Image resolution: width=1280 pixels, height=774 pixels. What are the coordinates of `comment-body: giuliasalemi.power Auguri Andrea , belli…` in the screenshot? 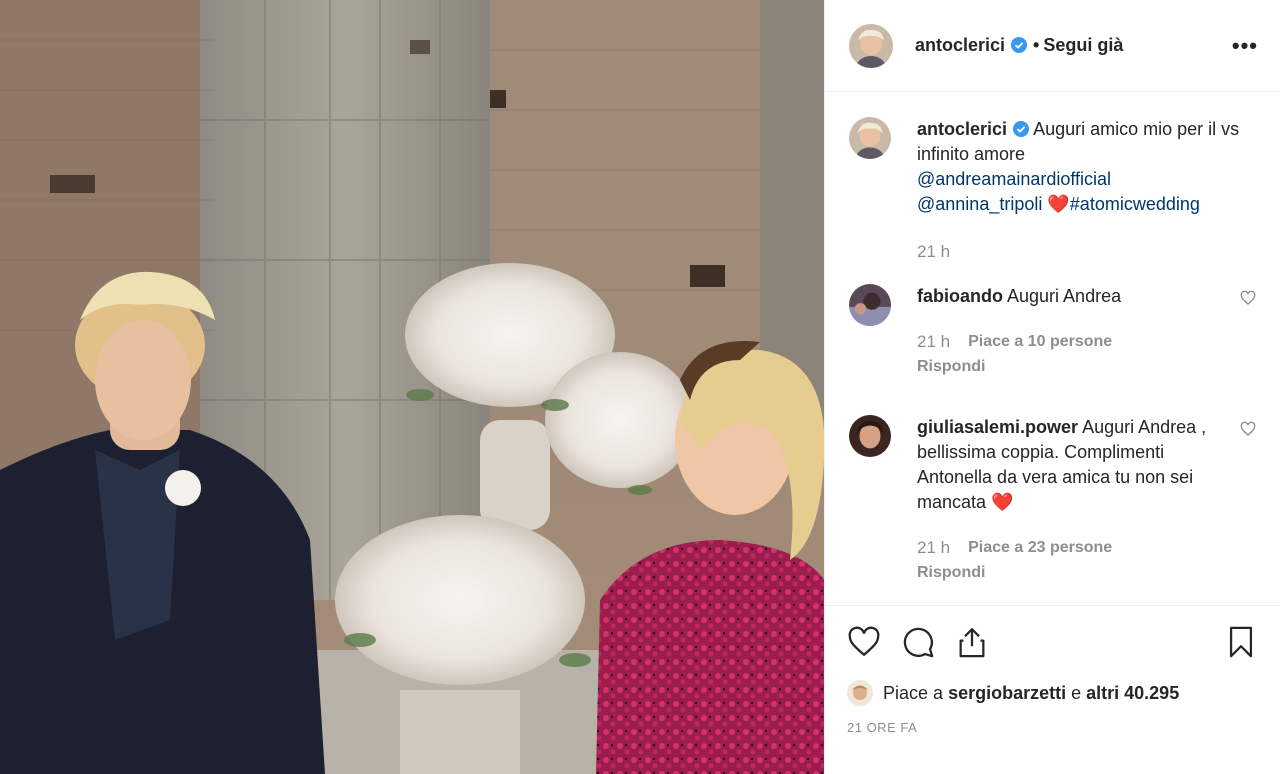 It's located at (1074, 500).